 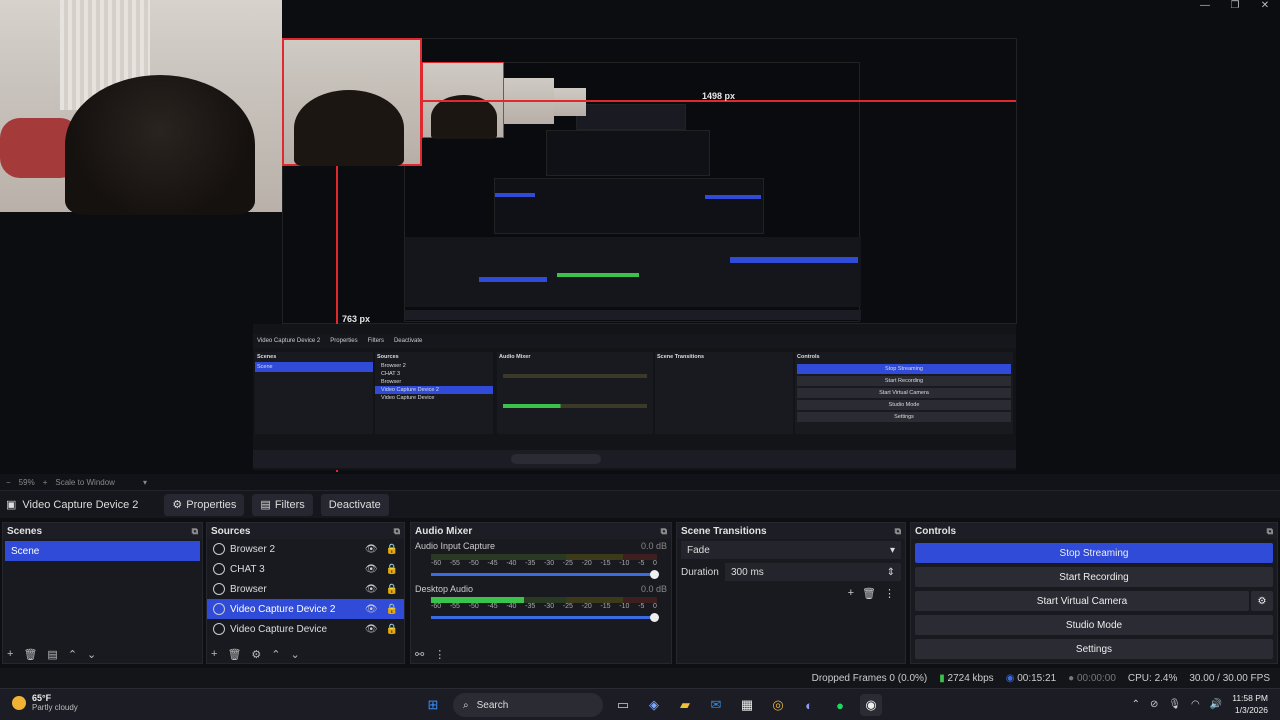 What do you see at coordinates (813, 572) in the screenshot?
I see `duration-input: 300 ms ⇕` at bounding box center [813, 572].